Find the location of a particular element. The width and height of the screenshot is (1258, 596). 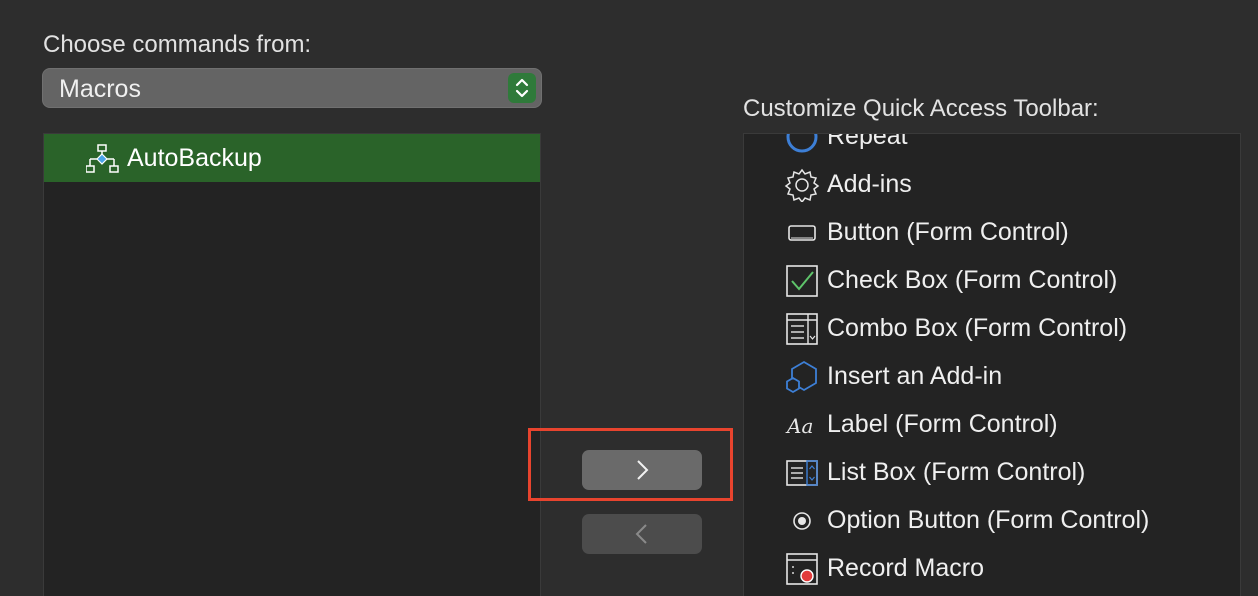

list-item-record-macro: Record Macro is located at coordinates (992, 568).